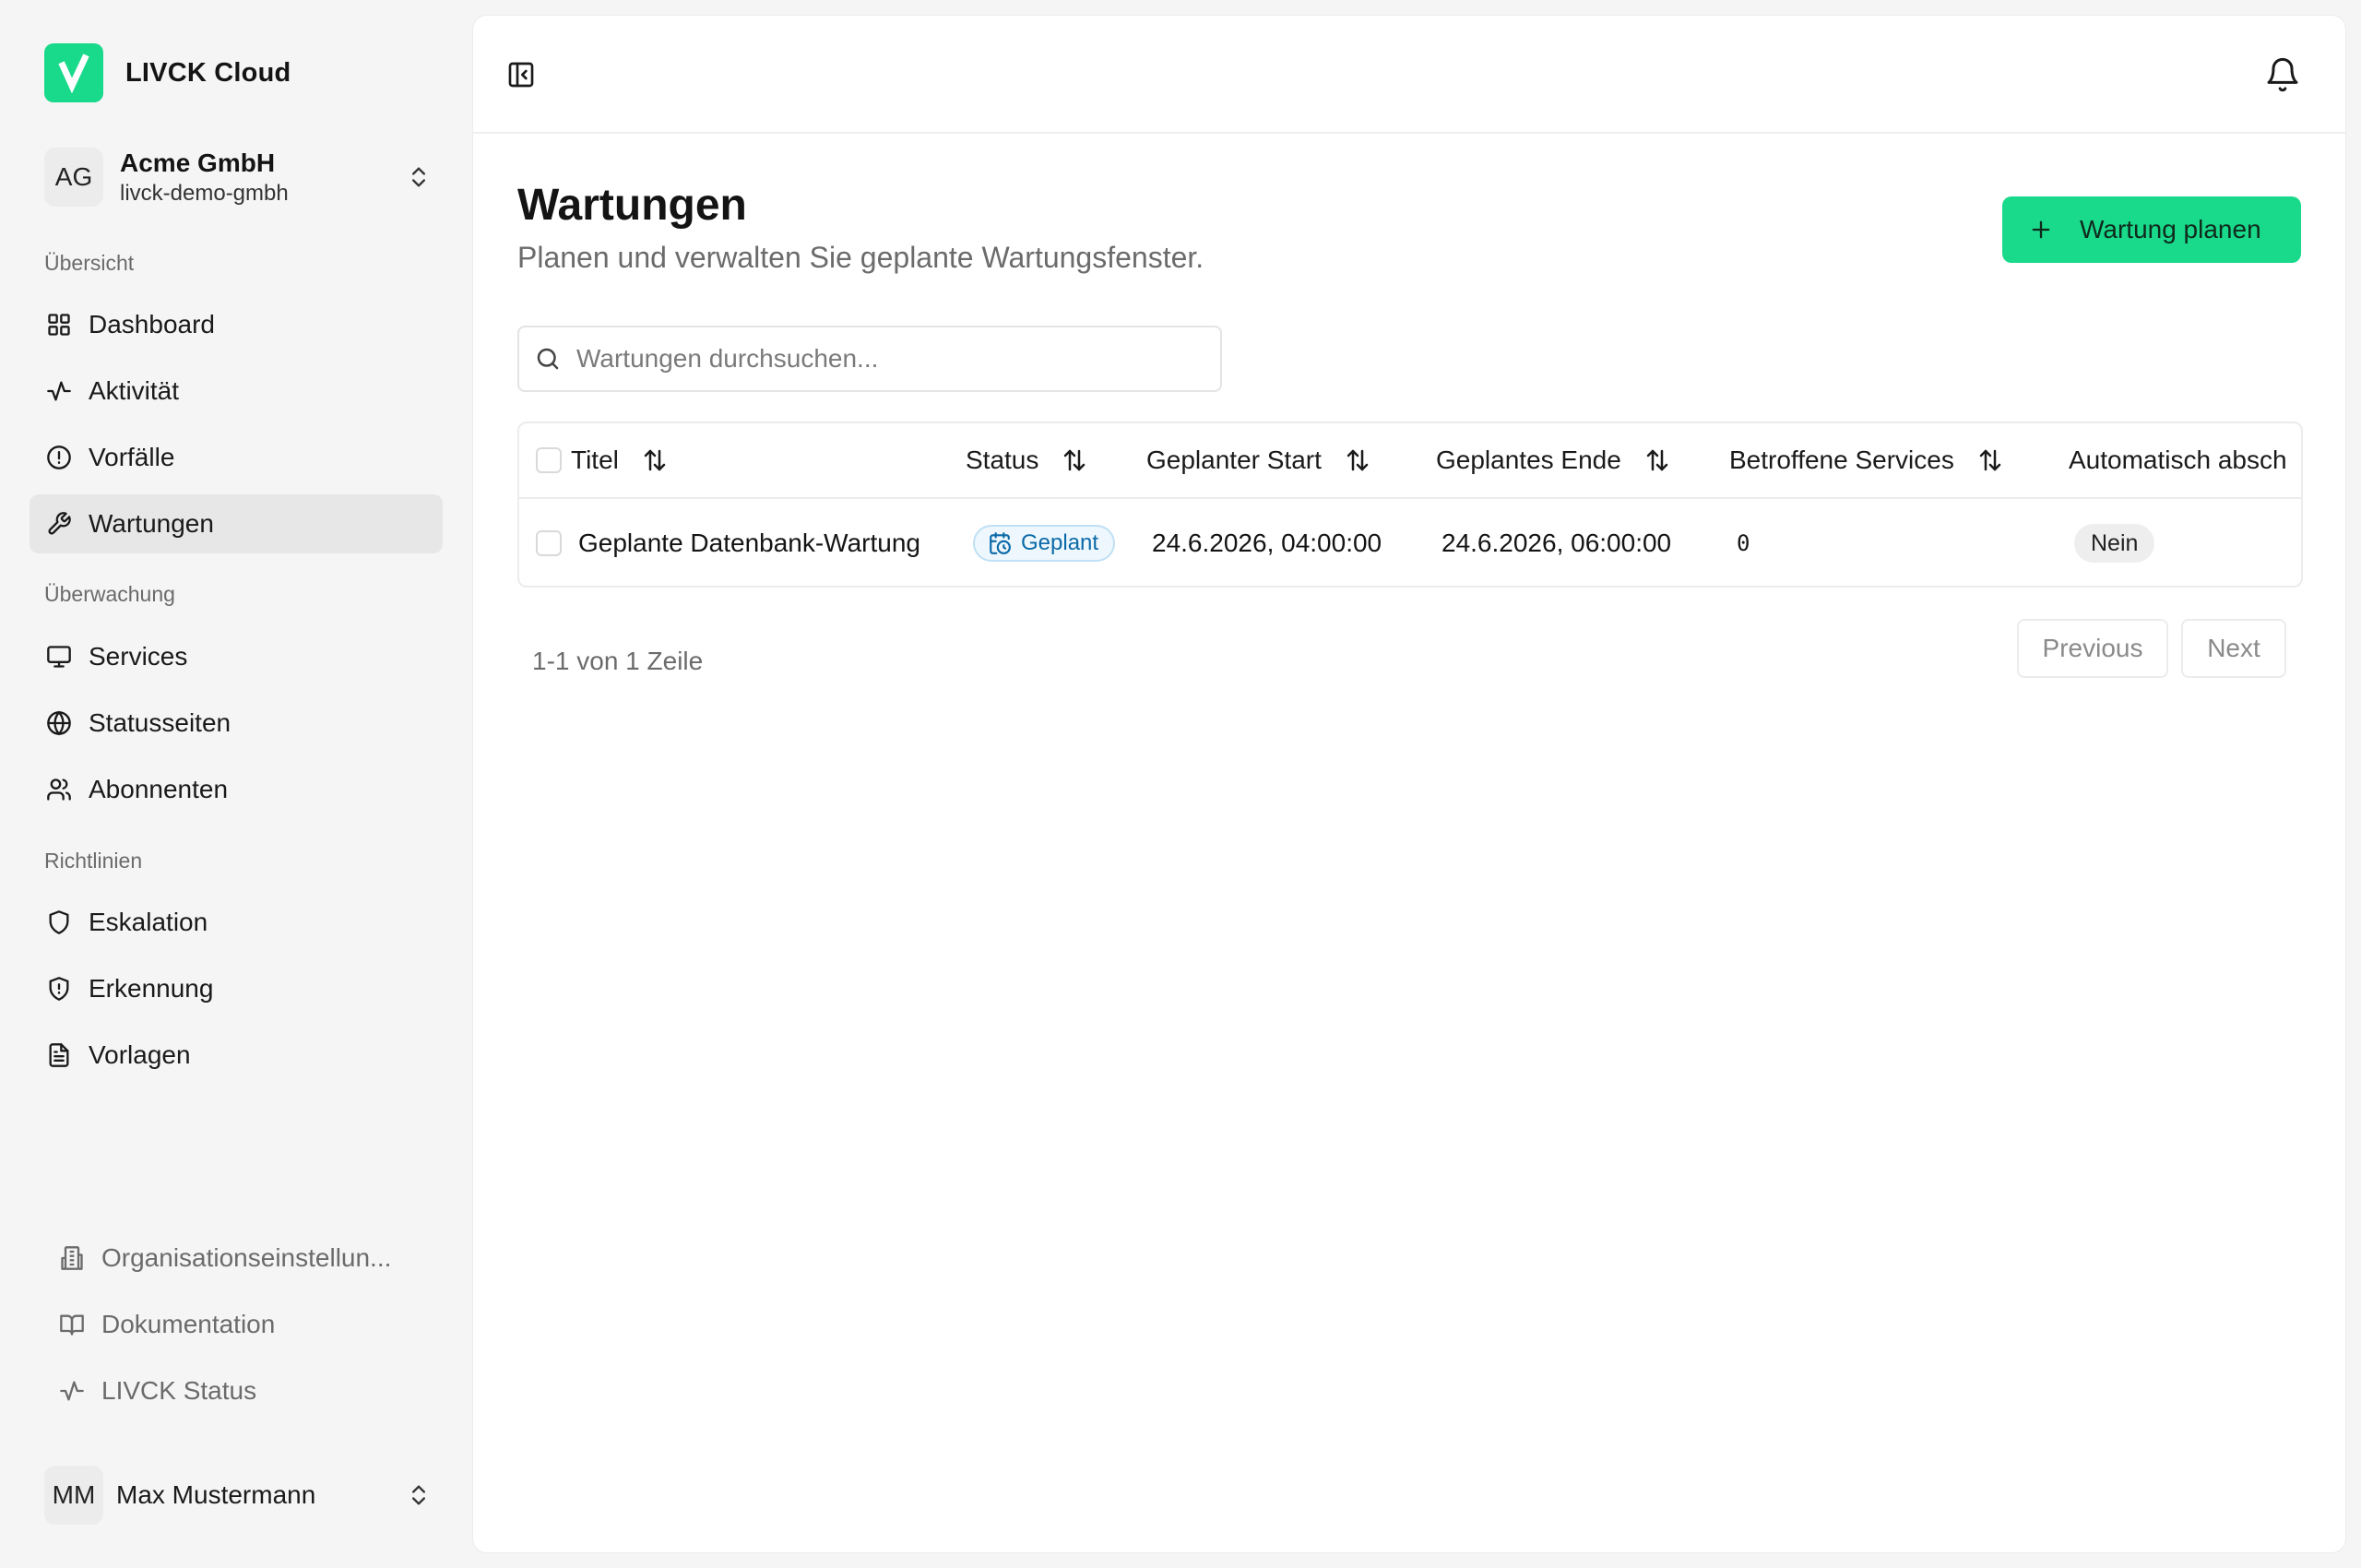 This screenshot has width=2361, height=1568. What do you see at coordinates (59, 922) in the screenshot?
I see `shield-icon` at bounding box center [59, 922].